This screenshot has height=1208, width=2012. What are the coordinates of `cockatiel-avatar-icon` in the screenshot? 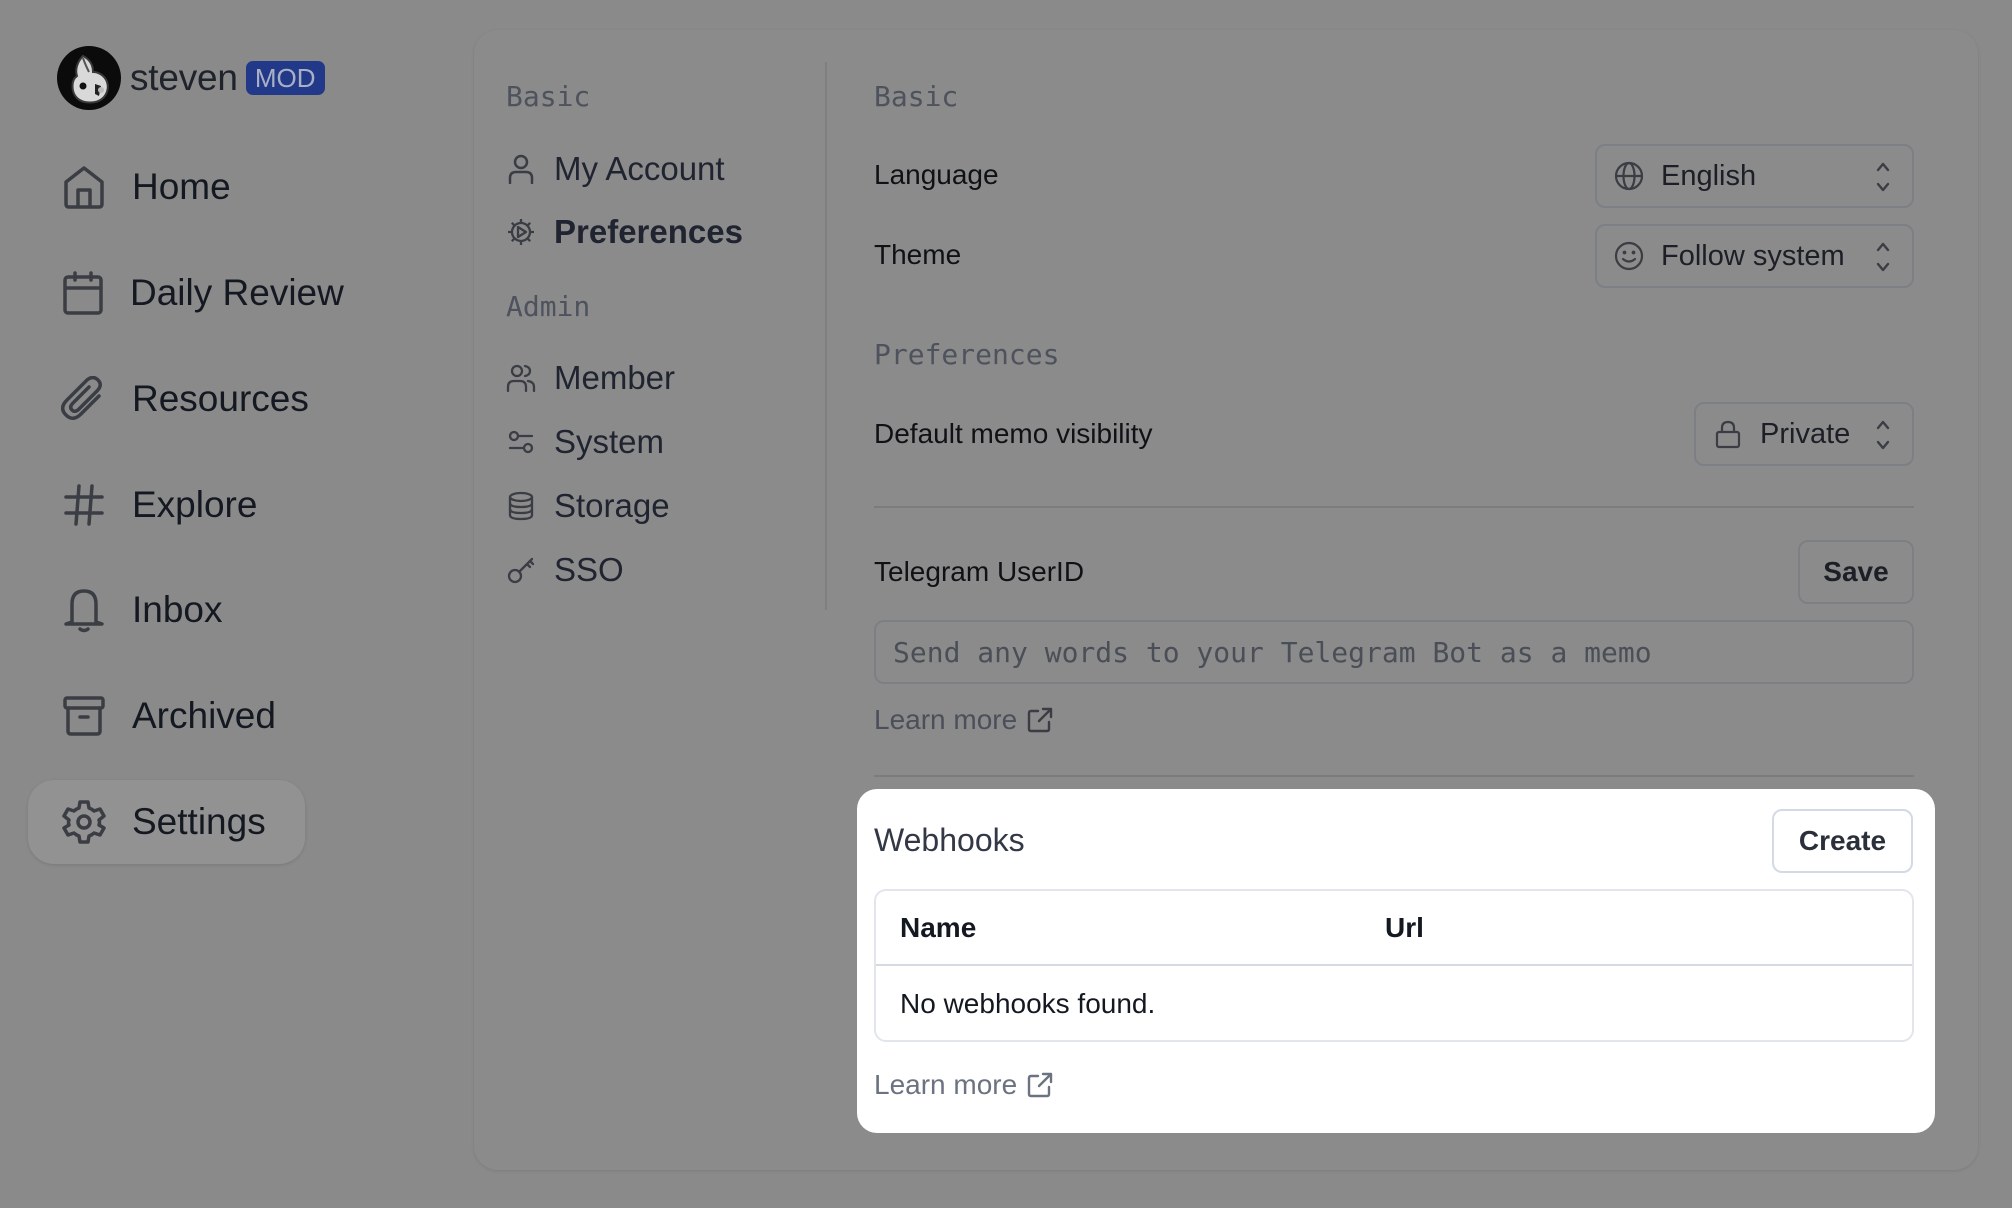 It's located at (89, 78).